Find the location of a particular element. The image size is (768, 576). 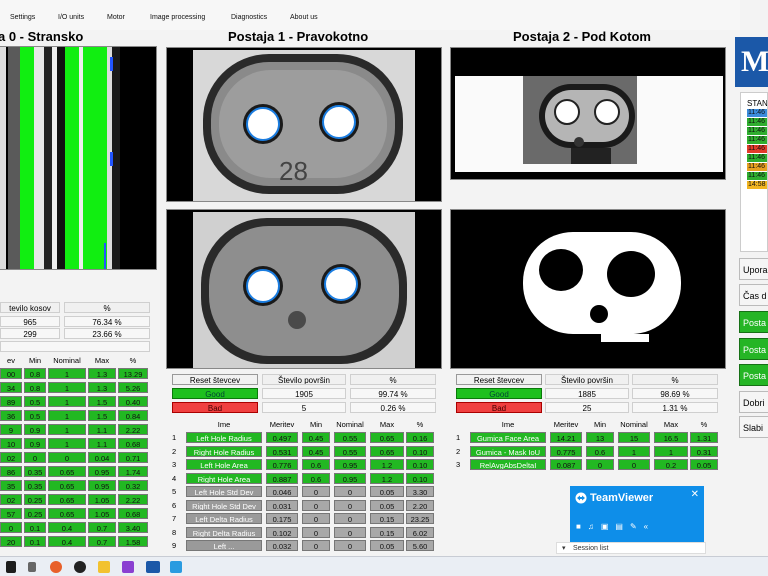

table-cell: 2.22 is located at coordinates (133, 499).